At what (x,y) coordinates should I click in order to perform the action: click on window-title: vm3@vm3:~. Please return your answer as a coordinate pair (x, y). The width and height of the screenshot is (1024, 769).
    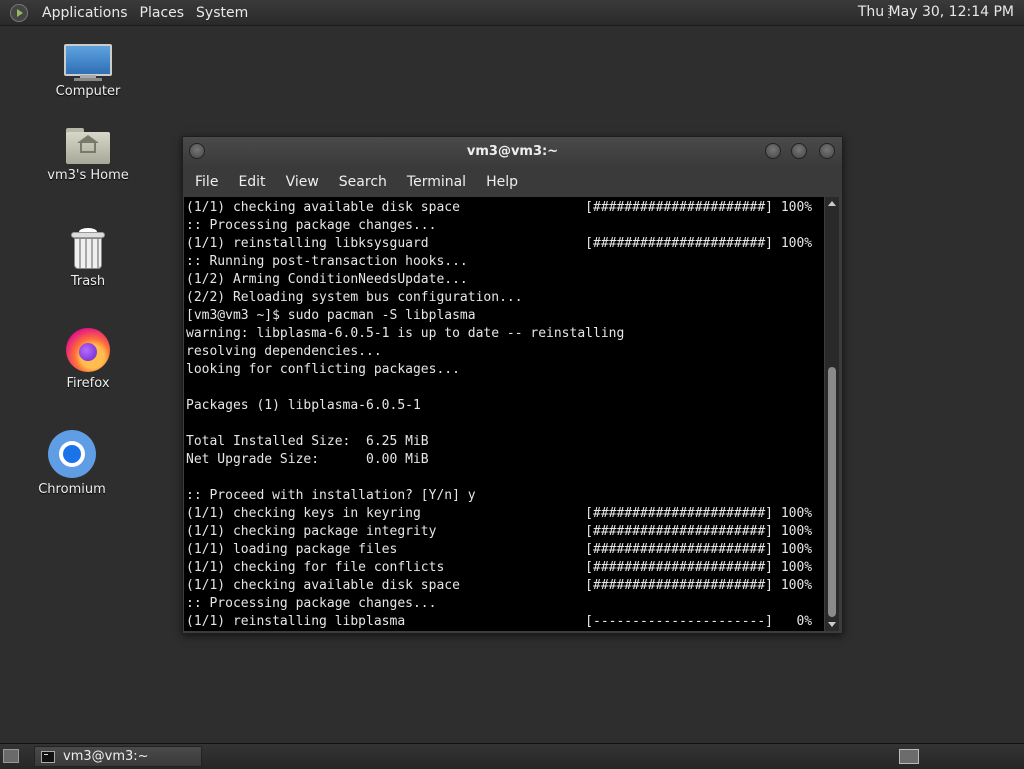
    Looking at the image, I should click on (512, 151).